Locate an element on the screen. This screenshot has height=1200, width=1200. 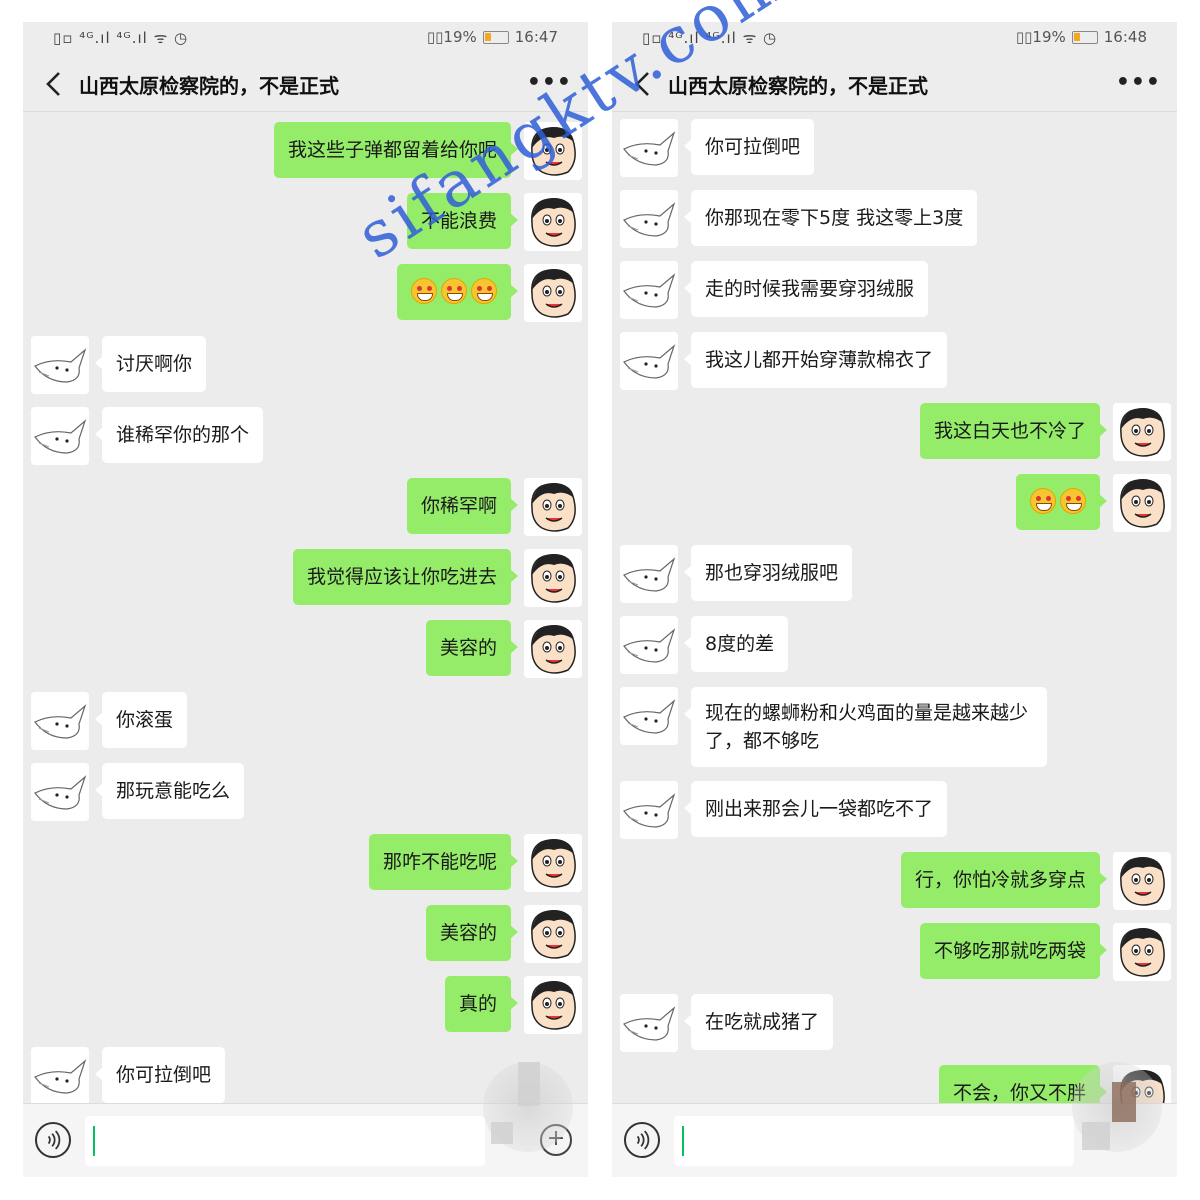
mosaic-block is located at coordinates (1124, 1102).